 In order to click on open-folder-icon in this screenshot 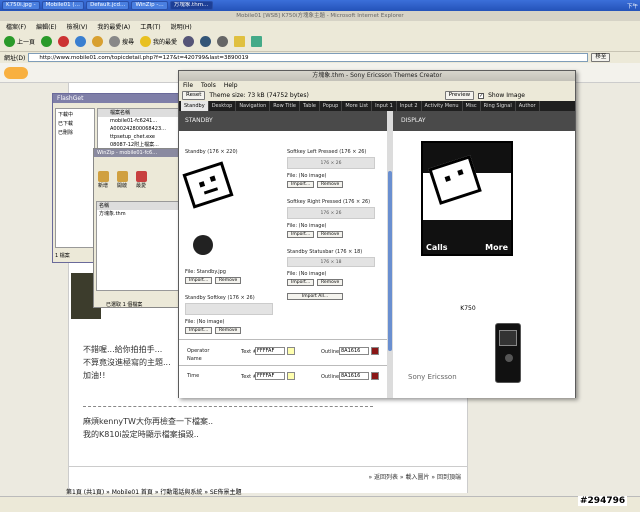, I will do `click(122, 176)`.